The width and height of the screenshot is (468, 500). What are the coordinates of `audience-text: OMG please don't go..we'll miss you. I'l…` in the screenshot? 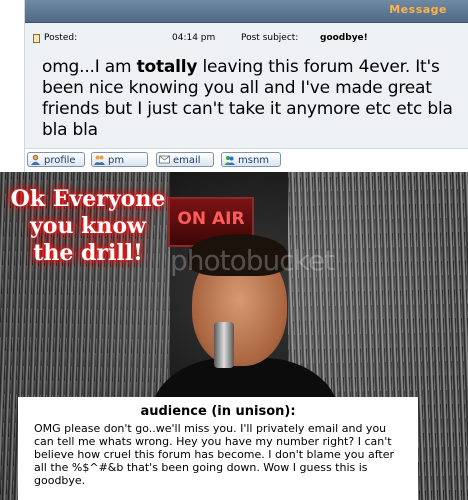 It's located at (214, 454).